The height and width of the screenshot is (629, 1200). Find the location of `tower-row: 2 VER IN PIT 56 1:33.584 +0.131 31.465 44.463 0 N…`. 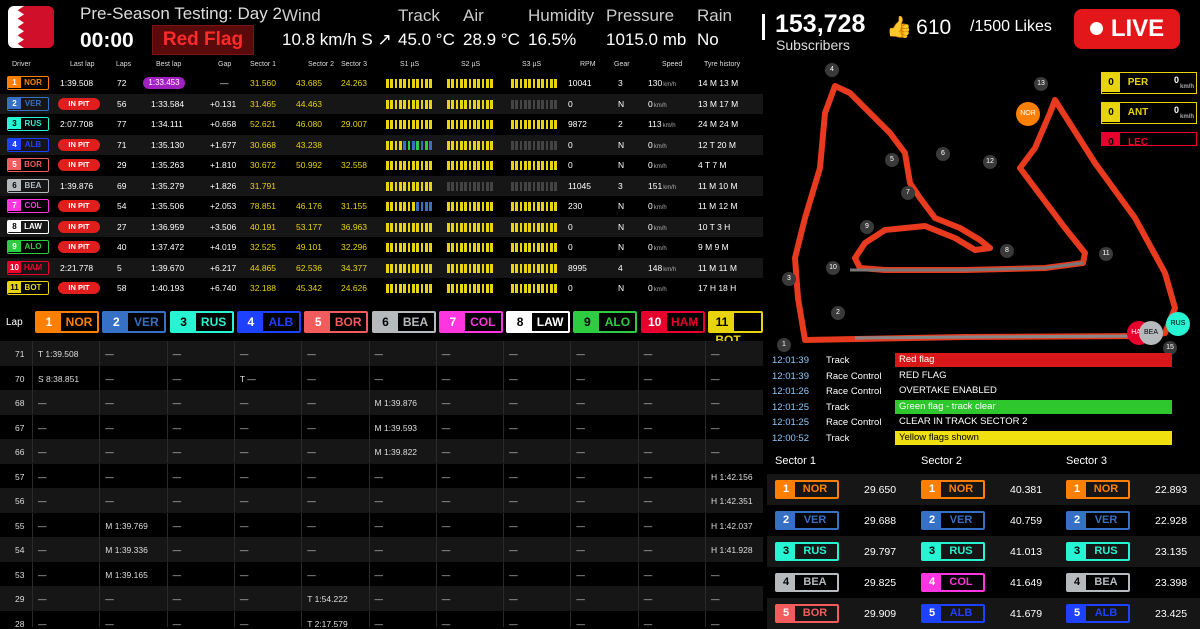

tower-row: 2 VER IN PIT 56 1:33.584 +0.131 31.465 44.463 0 N… is located at coordinates (381, 103).